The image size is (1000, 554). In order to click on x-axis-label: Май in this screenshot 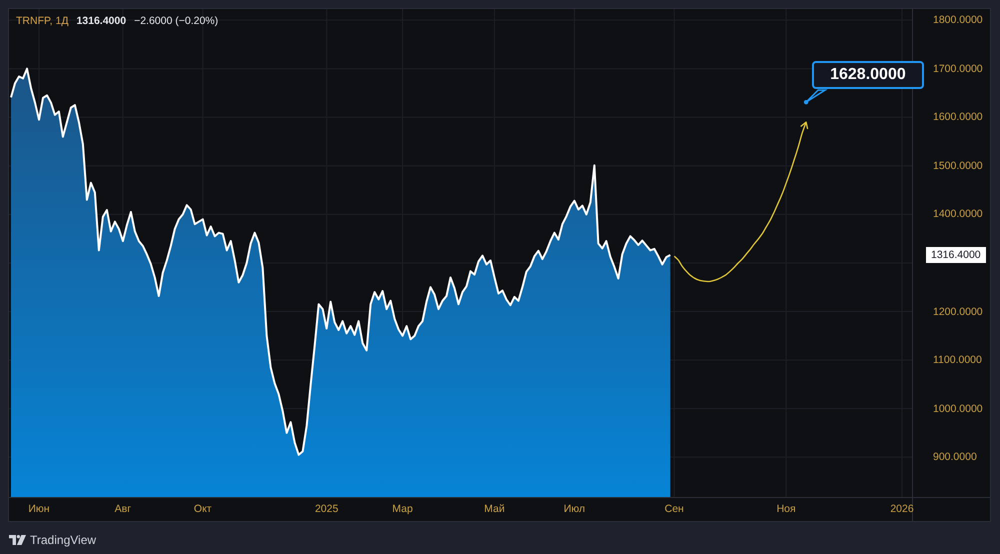, I will do `click(494, 509)`.